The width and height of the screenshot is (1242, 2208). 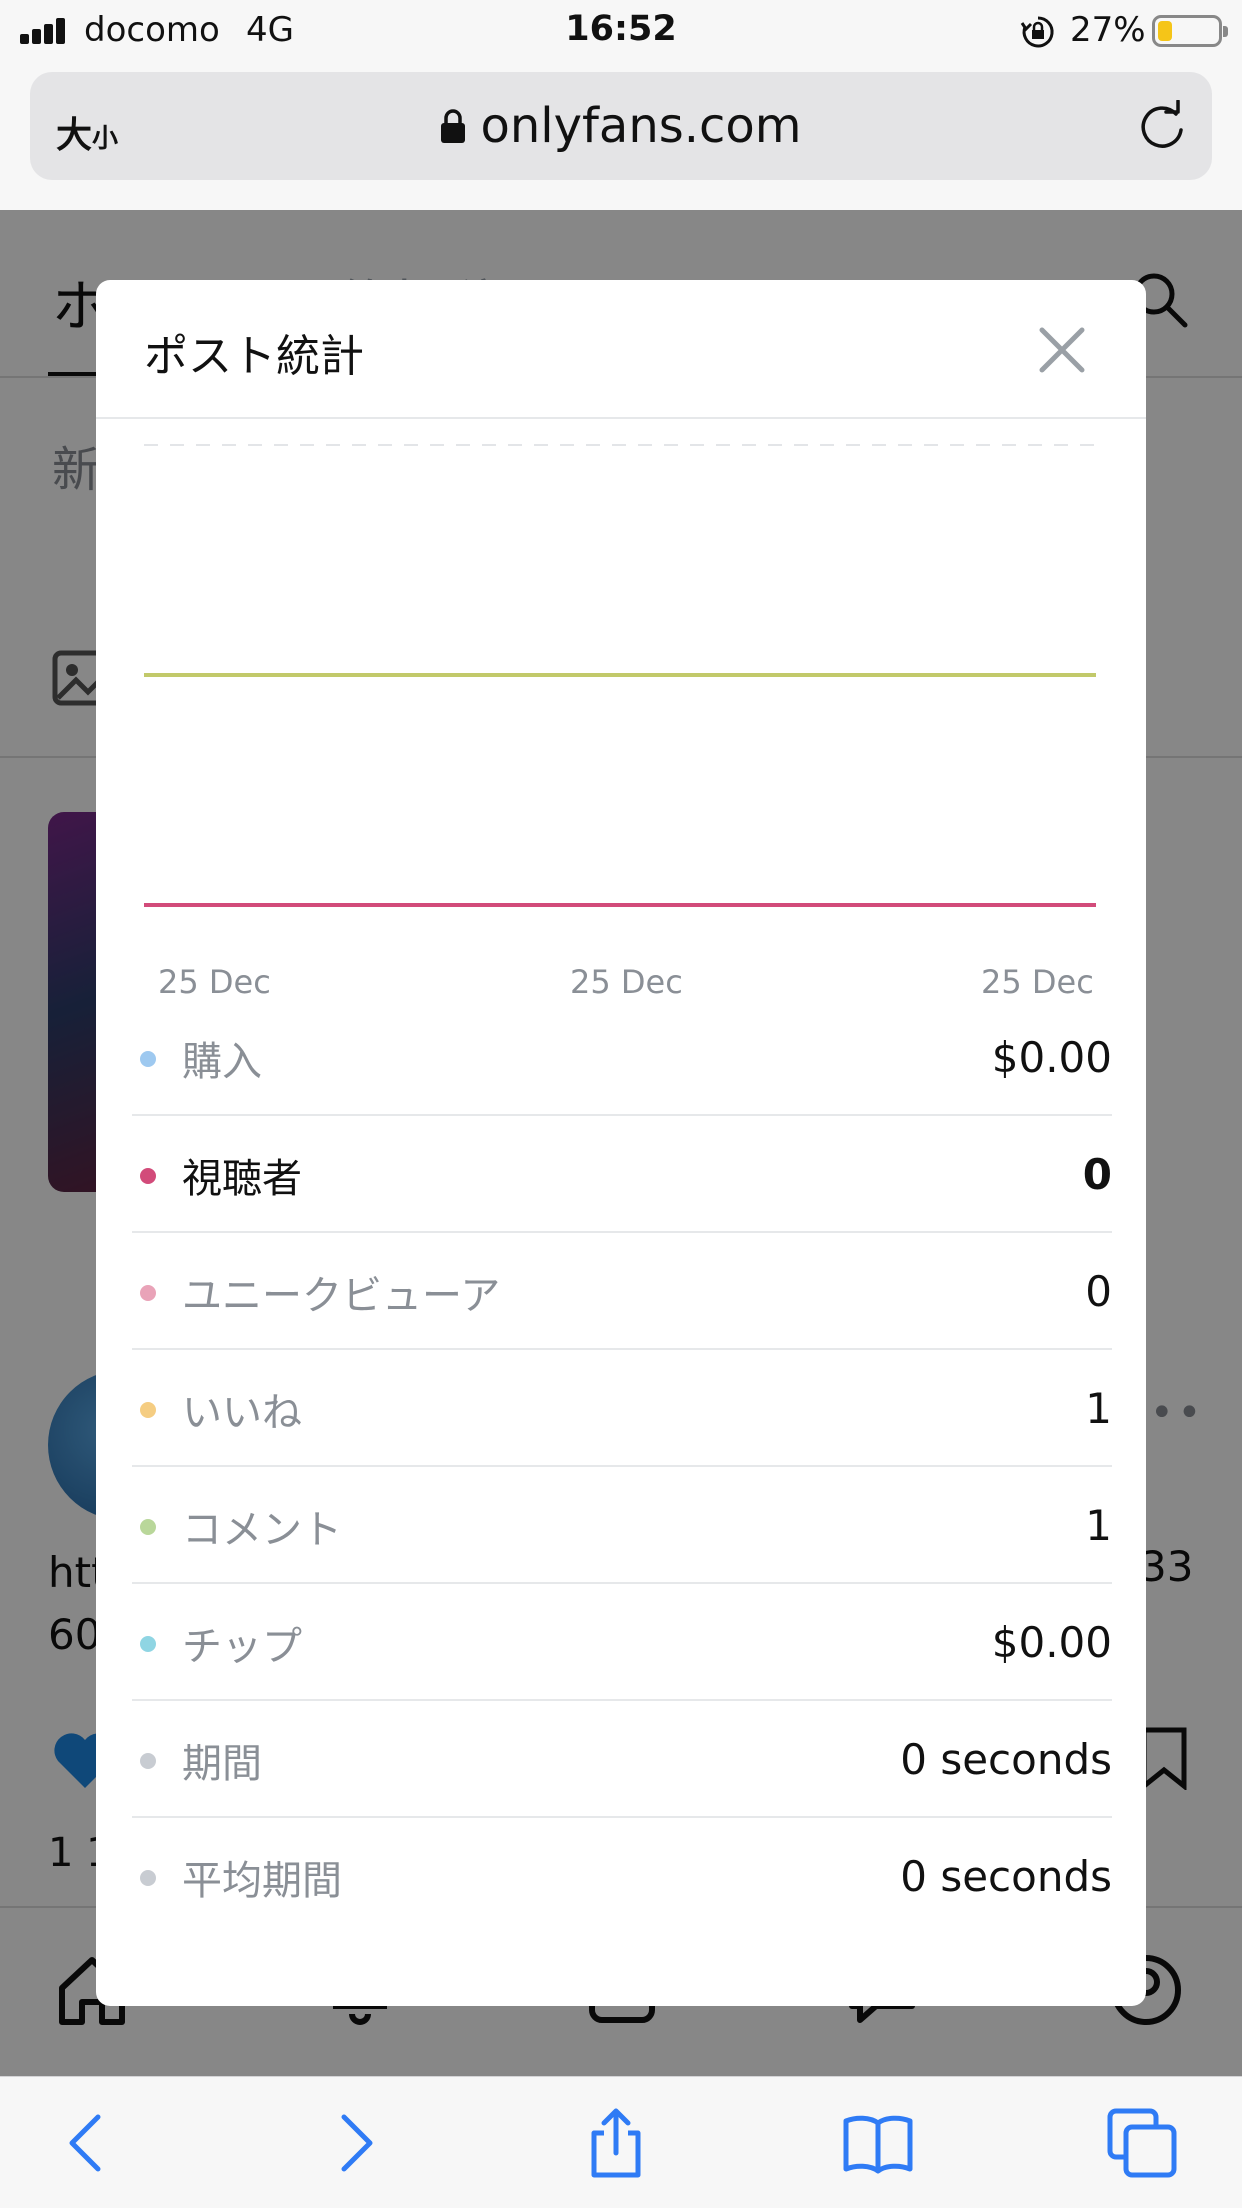 What do you see at coordinates (622, 1057) in the screenshot?
I see `stat-row: 購入 $0.00` at bounding box center [622, 1057].